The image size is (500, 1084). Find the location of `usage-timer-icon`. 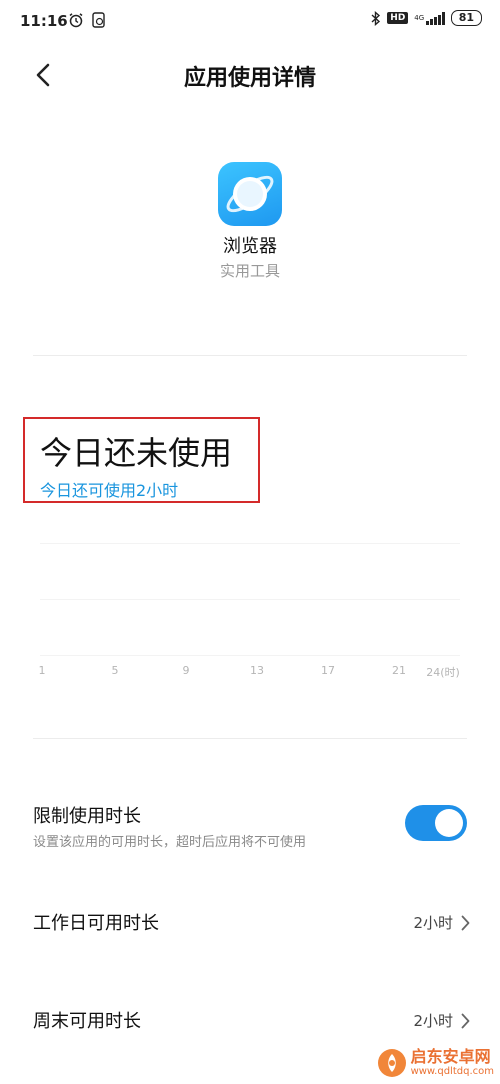

usage-timer-icon is located at coordinates (98, 20).